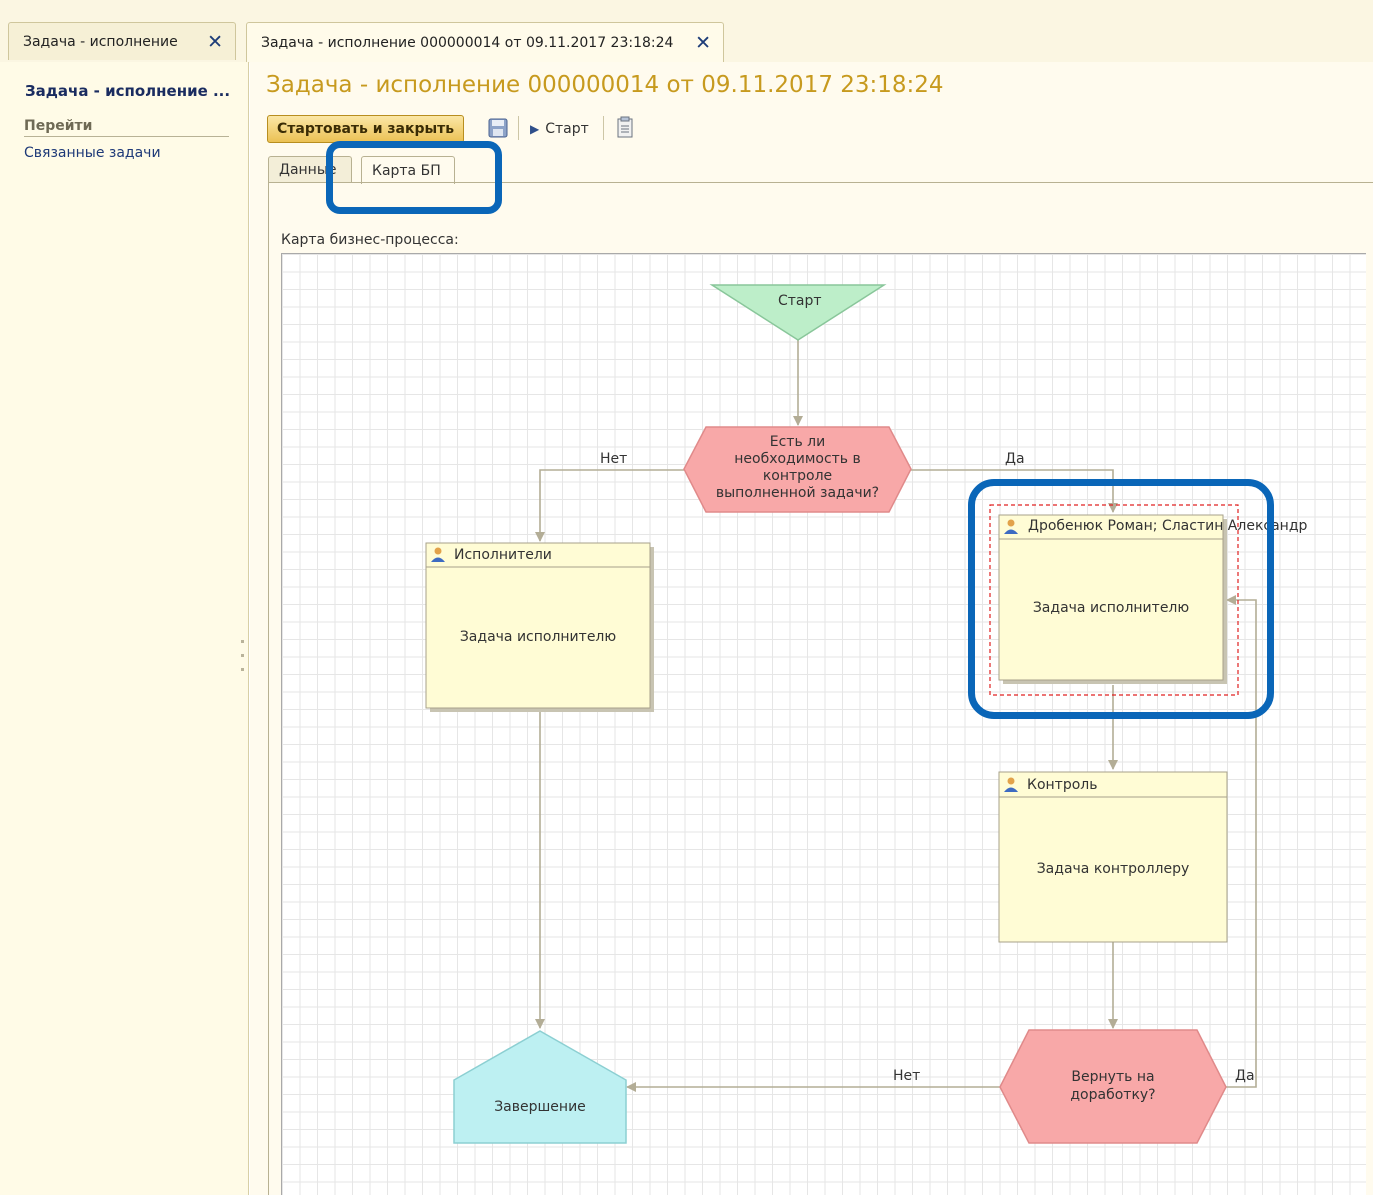 This screenshot has height=1195, width=1373. I want to click on condition-line: Вернуть на, so click(1113, 1077).